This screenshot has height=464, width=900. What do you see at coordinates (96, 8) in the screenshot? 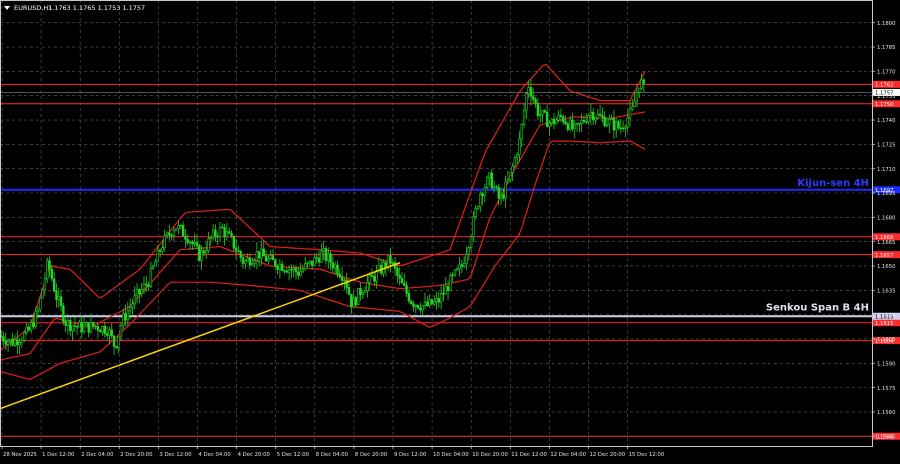
I see `ohlc-values: 1.1763 1.1765 1.1753 1.1757` at bounding box center [96, 8].